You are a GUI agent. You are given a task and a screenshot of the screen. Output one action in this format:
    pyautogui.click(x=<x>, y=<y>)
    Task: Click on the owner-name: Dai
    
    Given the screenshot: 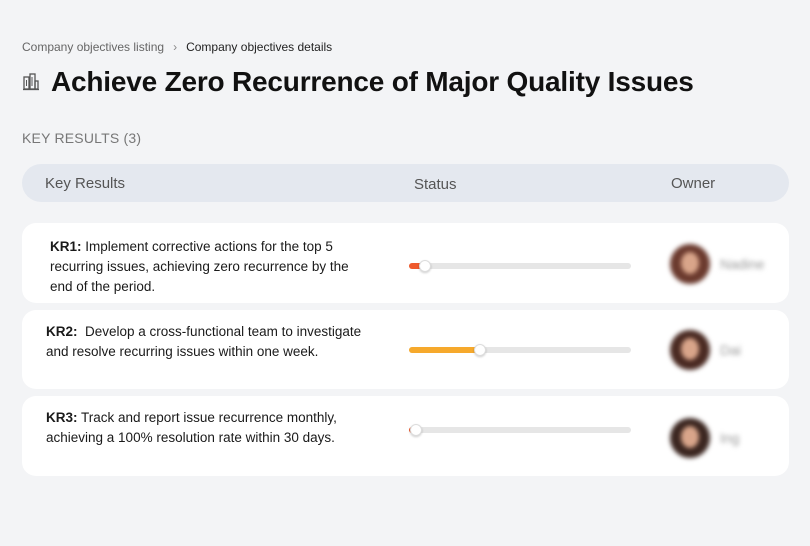 What is the action you would take?
    pyautogui.click(x=731, y=350)
    